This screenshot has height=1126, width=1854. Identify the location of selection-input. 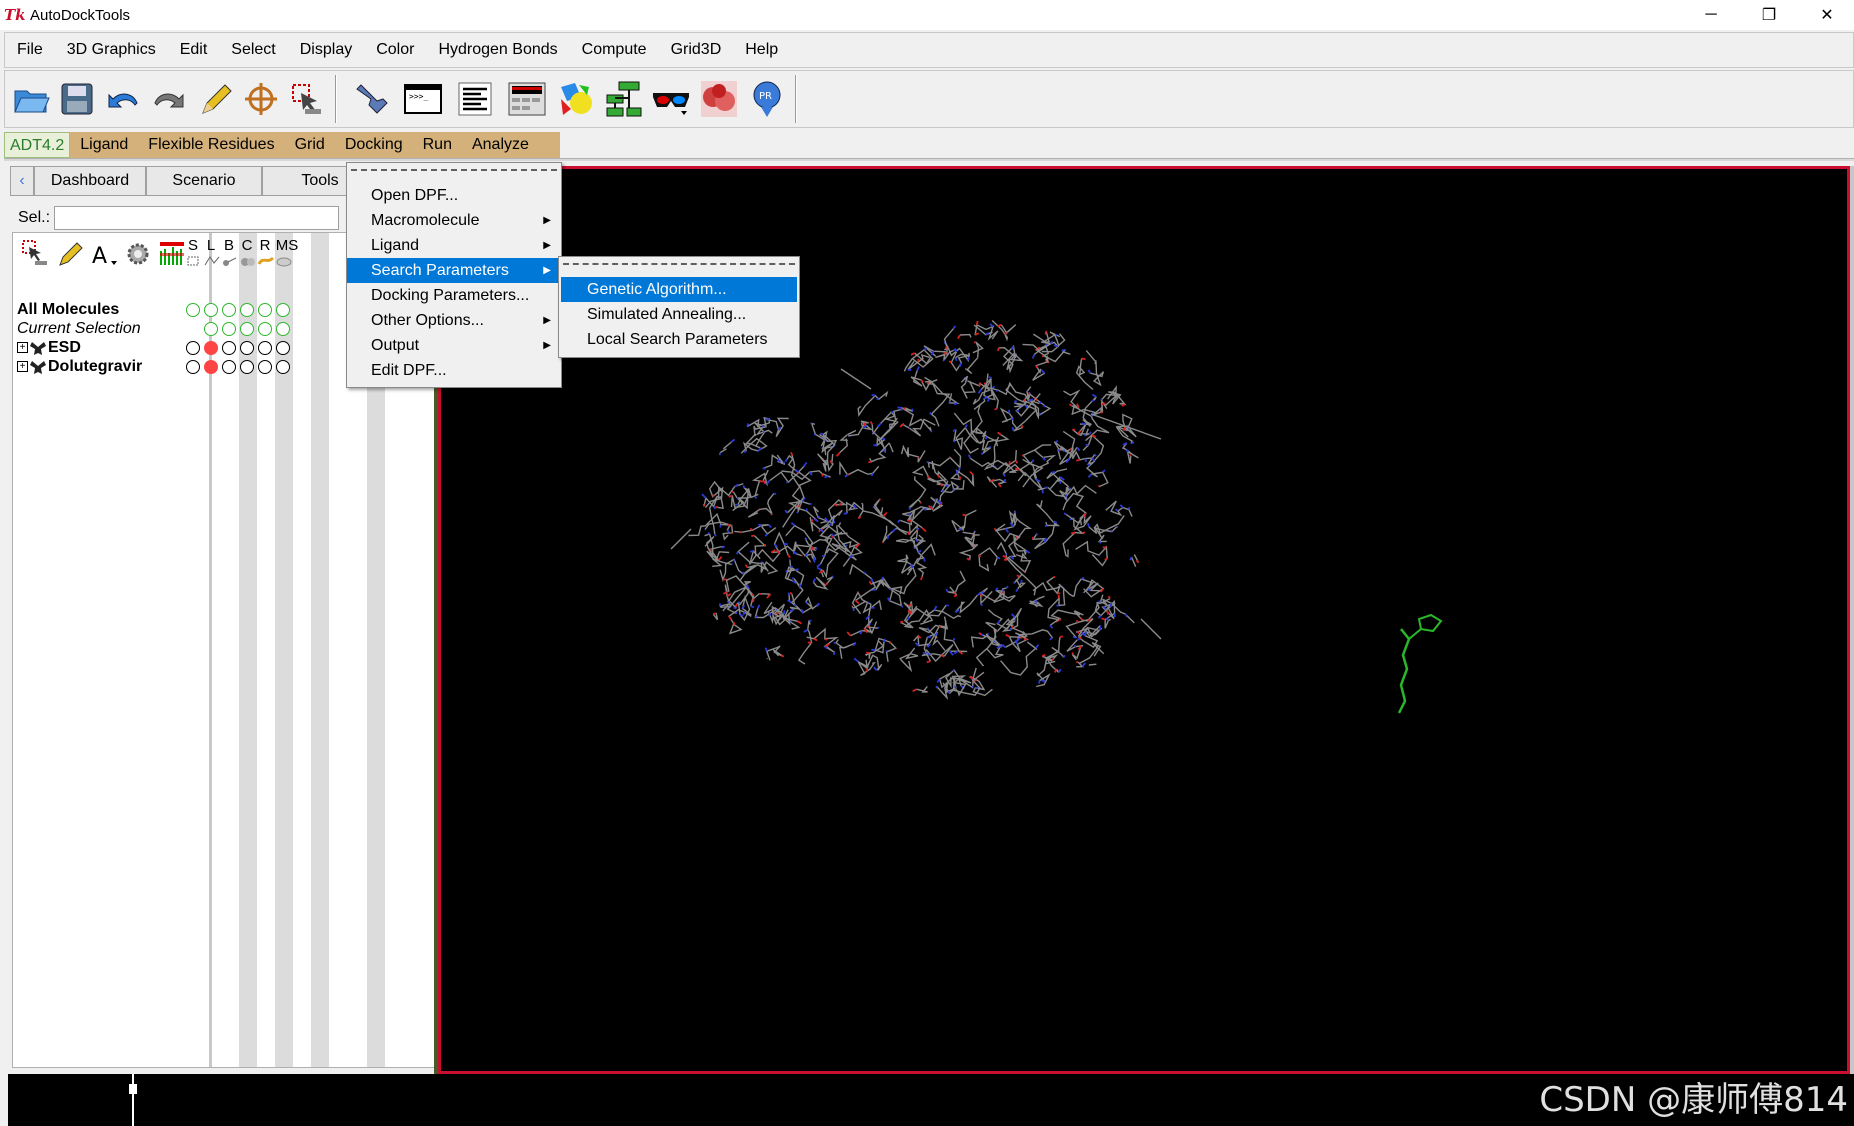
(197, 218).